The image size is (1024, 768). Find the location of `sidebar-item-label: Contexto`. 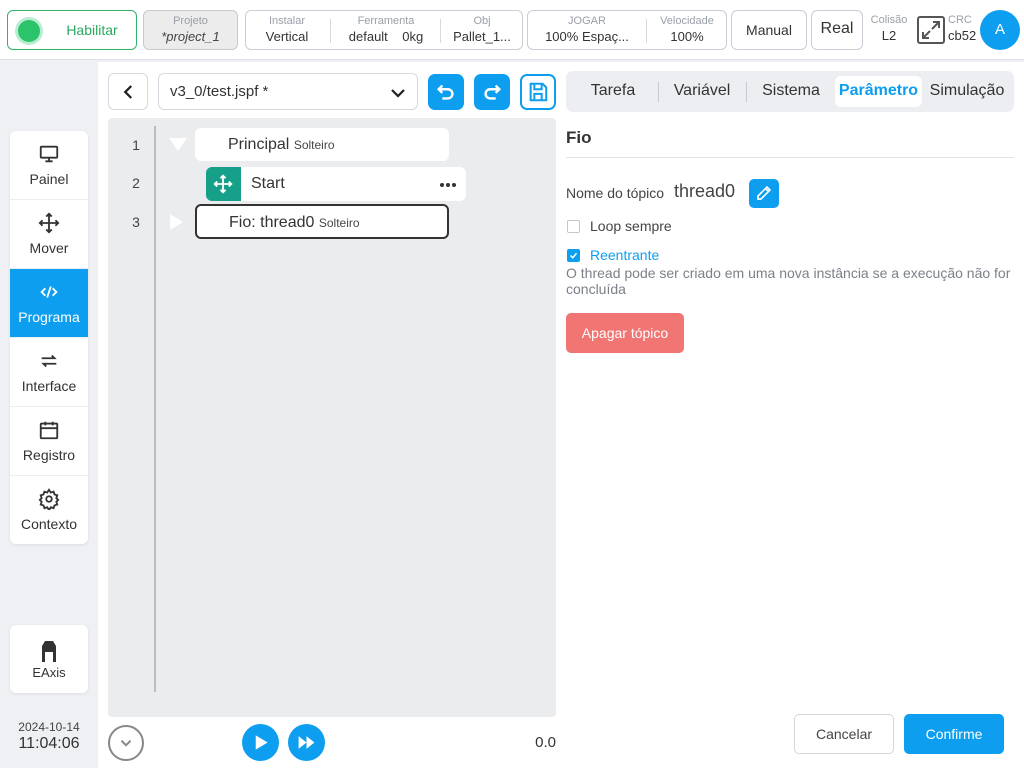

sidebar-item-label: Contexto is located at coordinates (49, 524).